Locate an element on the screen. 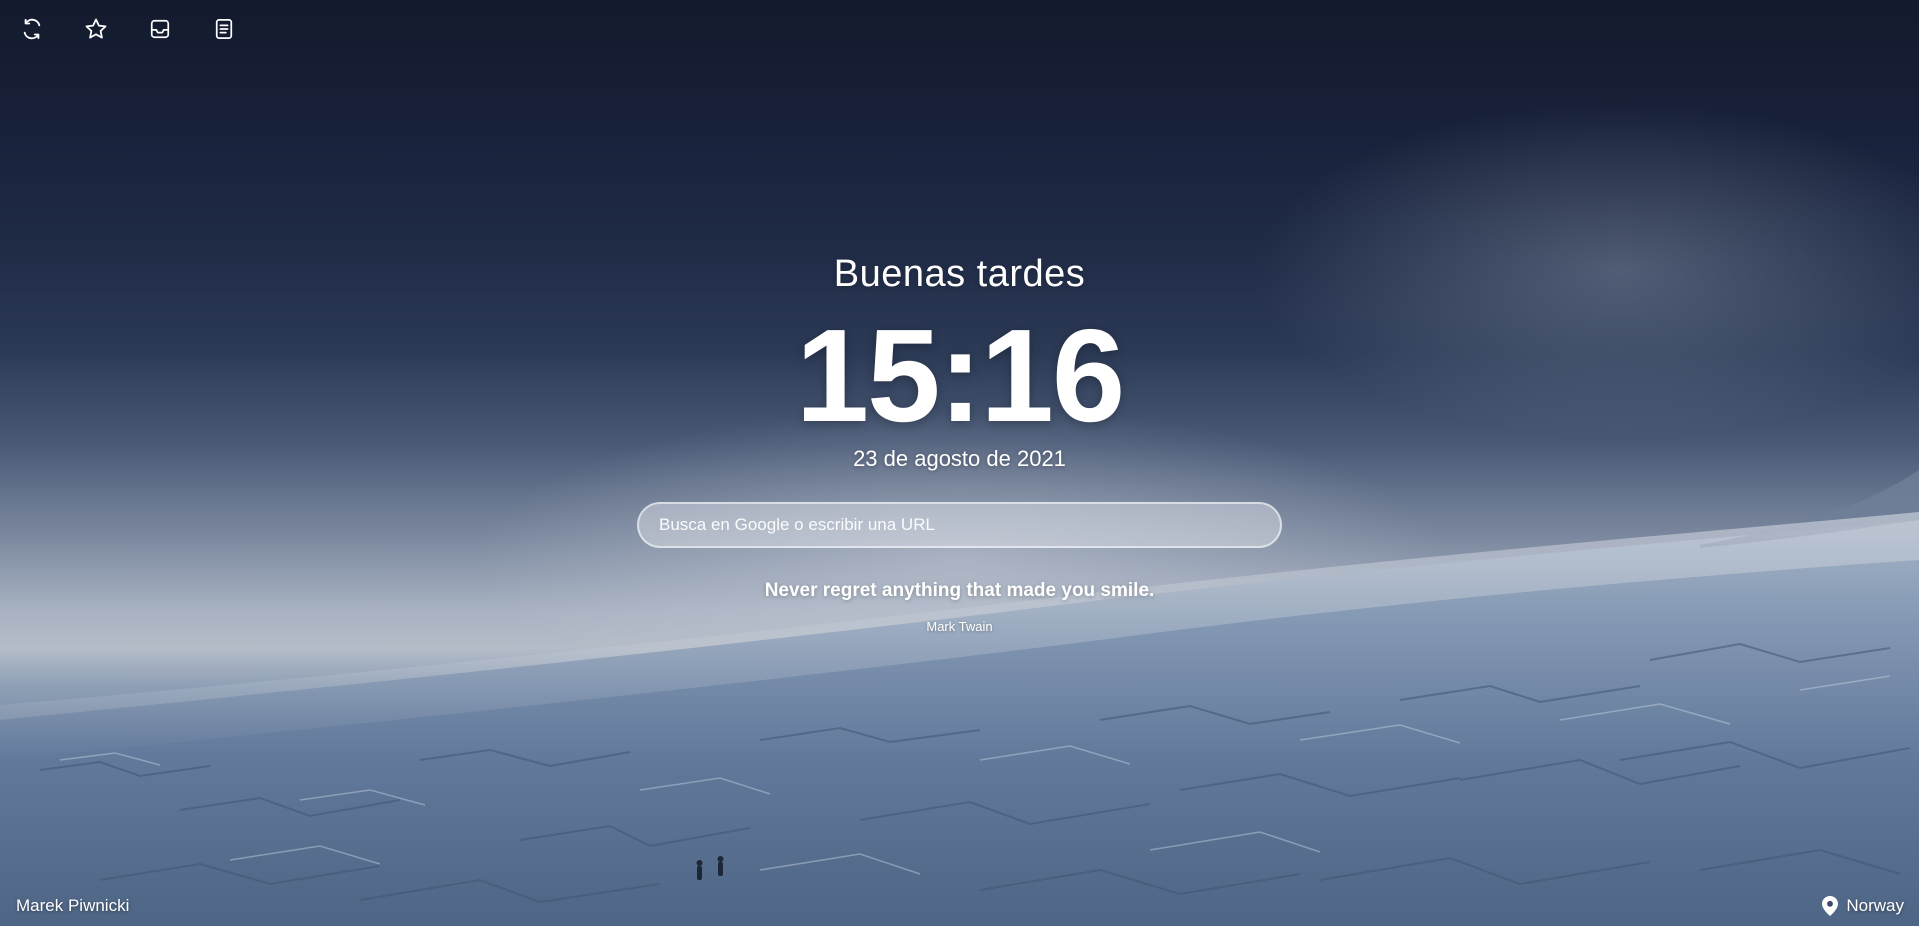  star-icon is located at coordinates (96, 28).